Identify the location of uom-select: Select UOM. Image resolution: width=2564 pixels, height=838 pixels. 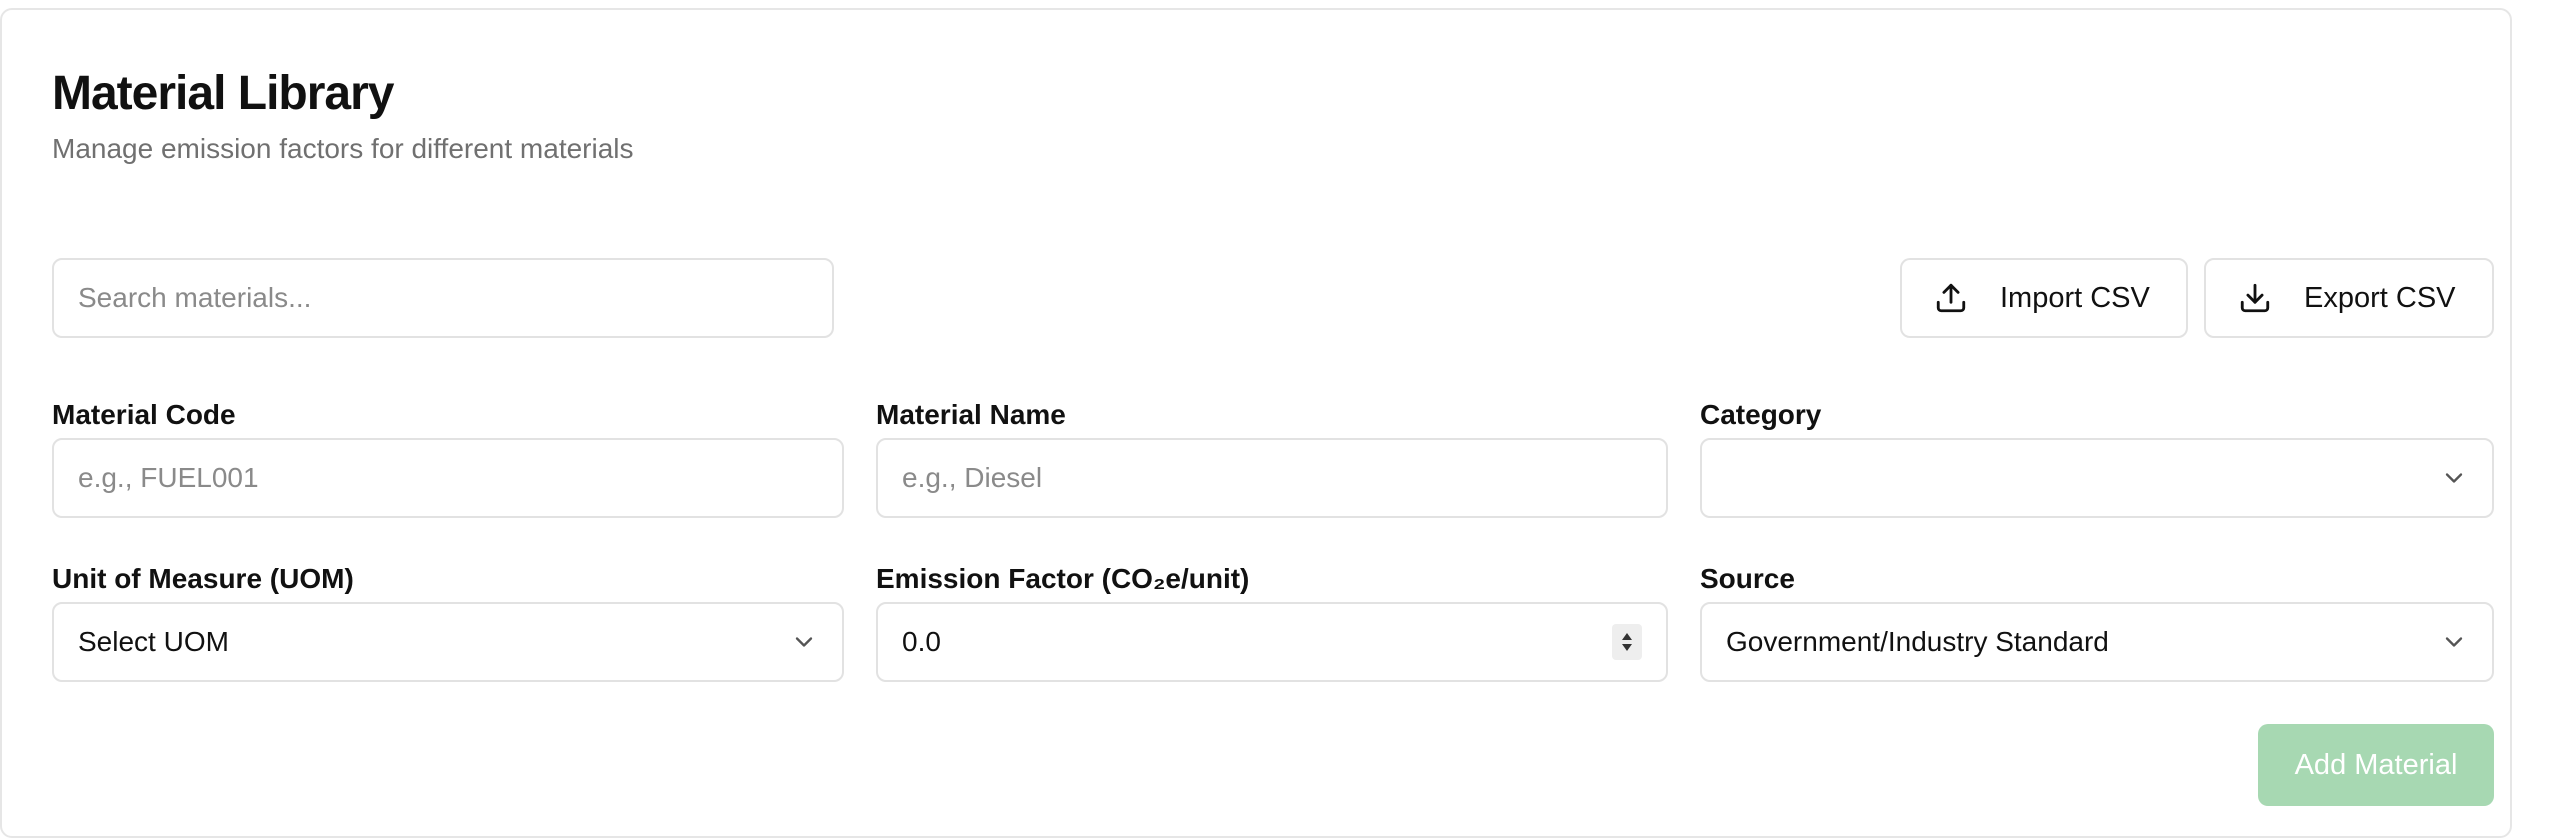
(448, 642).